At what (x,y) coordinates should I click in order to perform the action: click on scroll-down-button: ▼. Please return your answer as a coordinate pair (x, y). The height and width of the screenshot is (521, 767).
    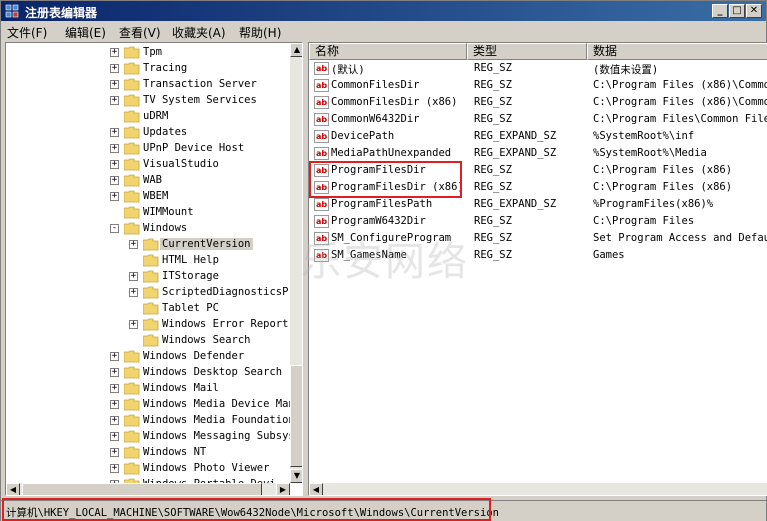
    Looking at the image, I should click on (296, 476).